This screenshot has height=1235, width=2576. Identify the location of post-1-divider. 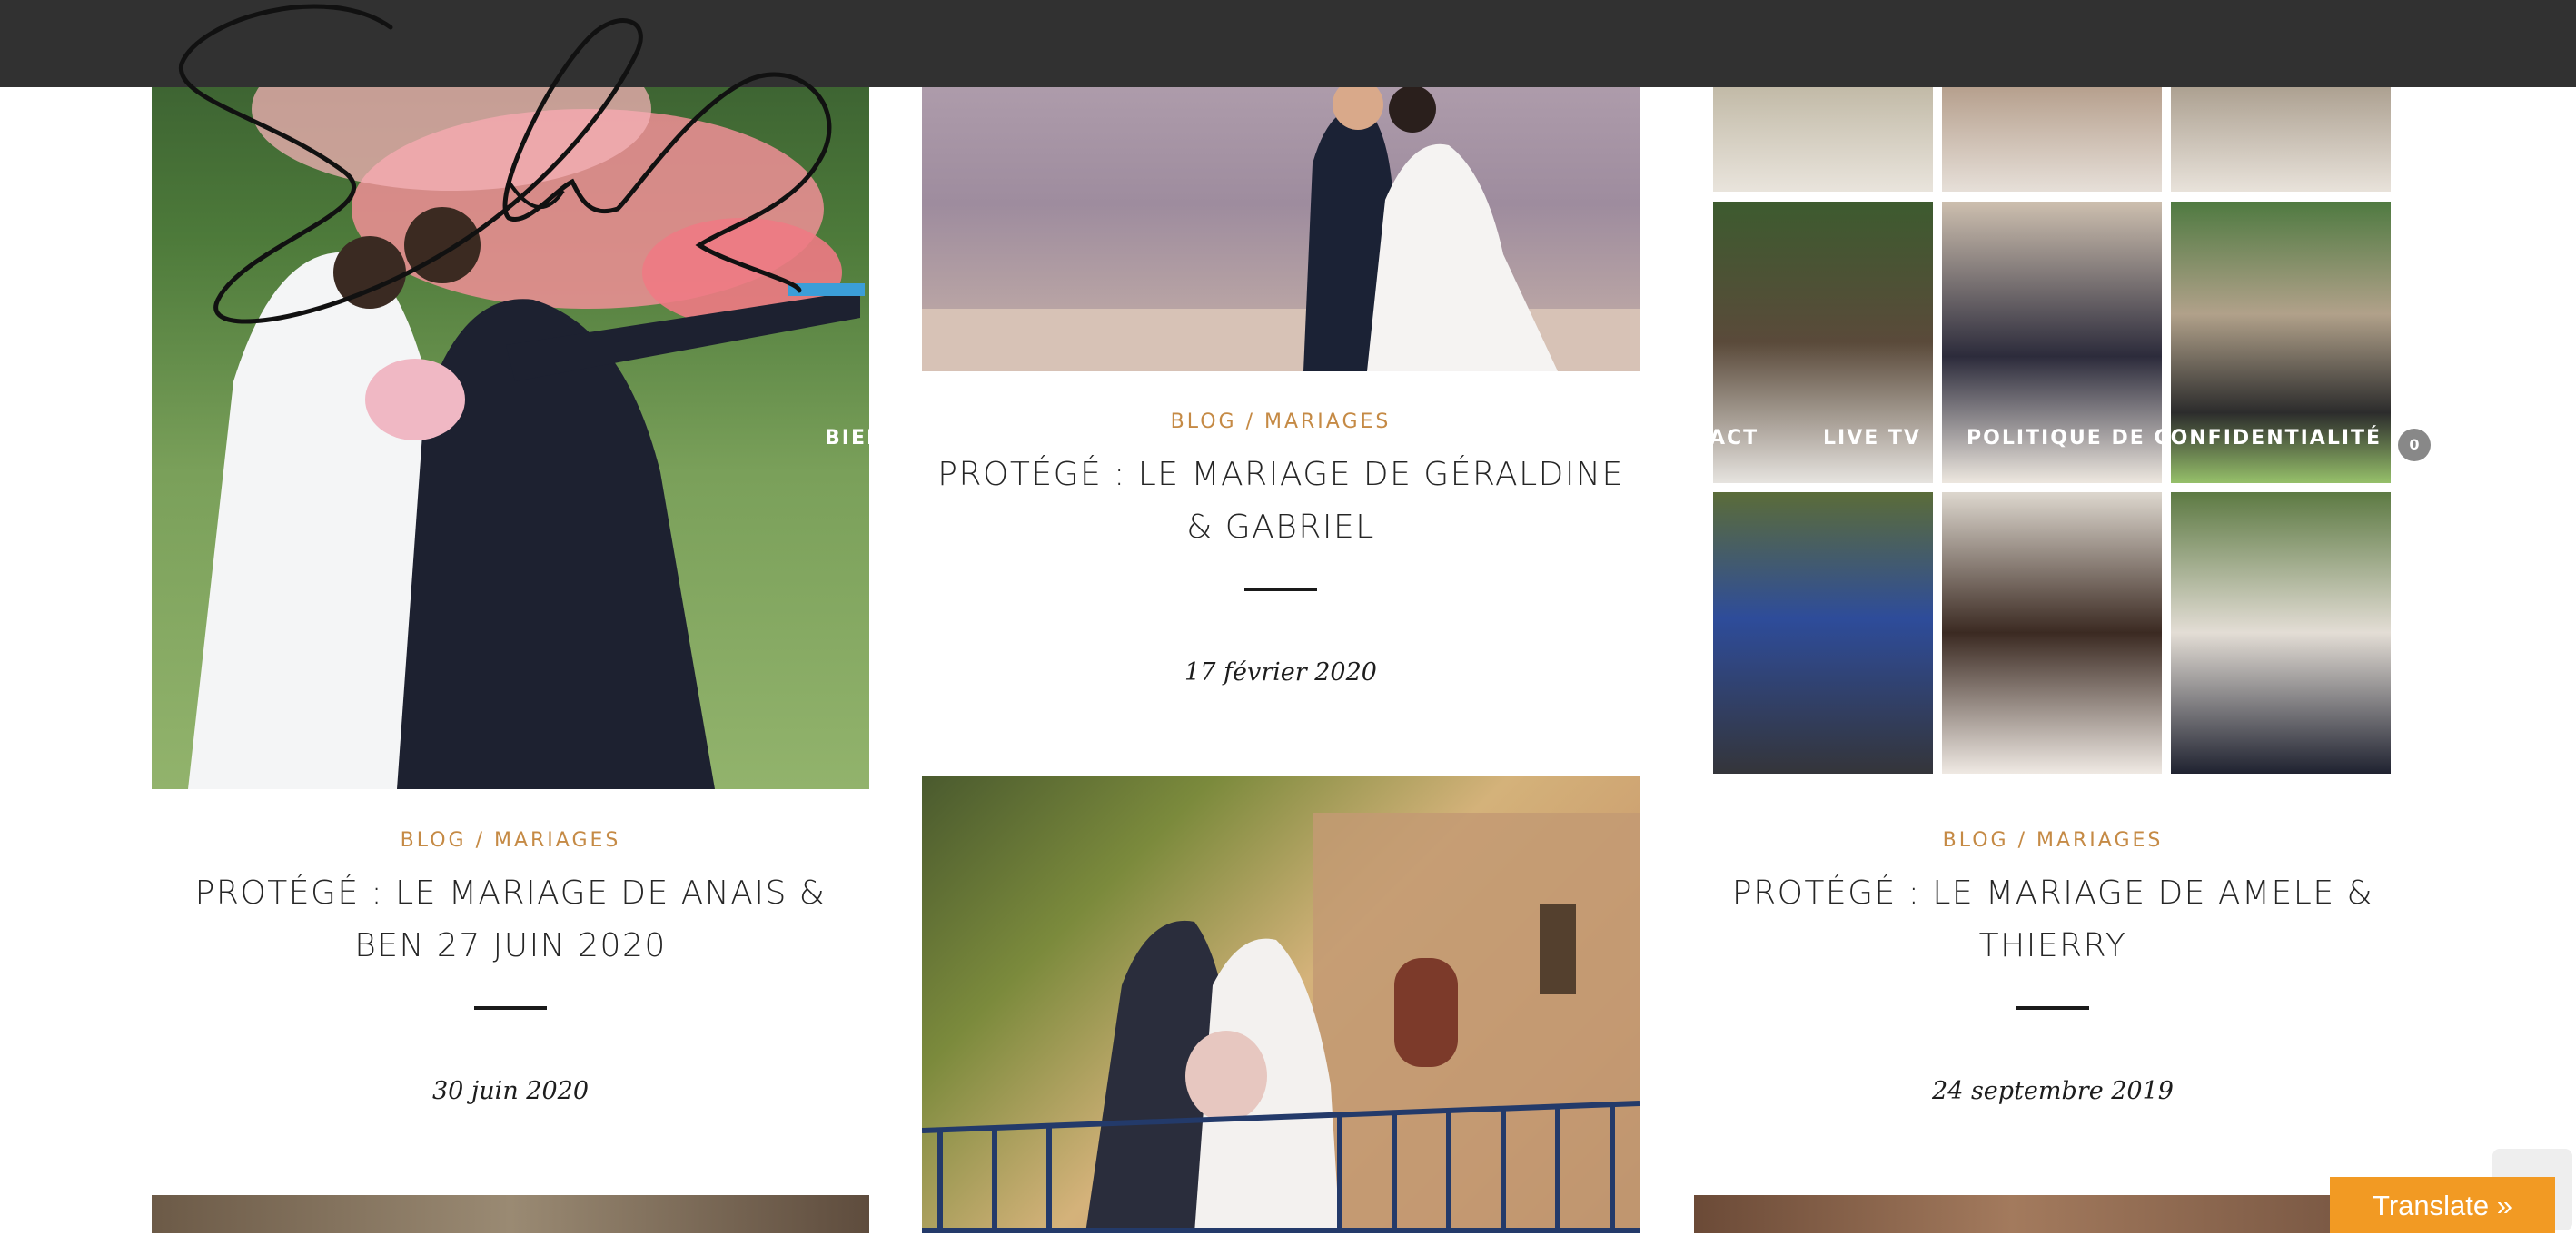
(510, 1008).